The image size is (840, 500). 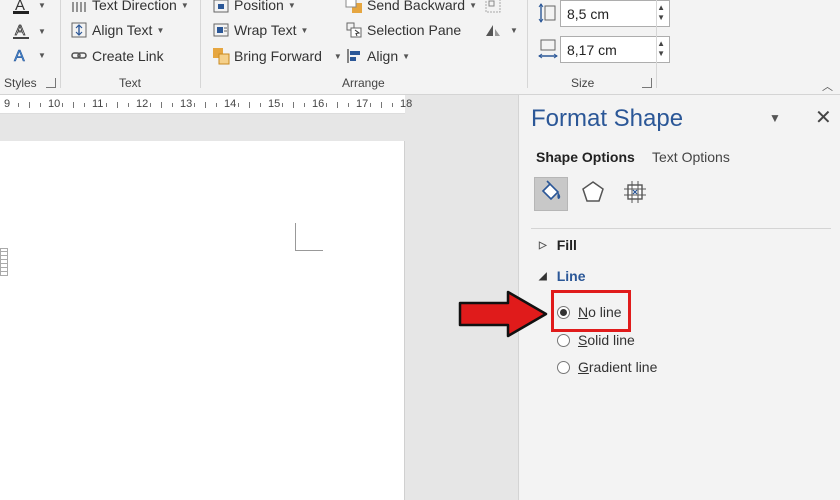 I want to click on group-objects-button, so click(x=495, y=8).